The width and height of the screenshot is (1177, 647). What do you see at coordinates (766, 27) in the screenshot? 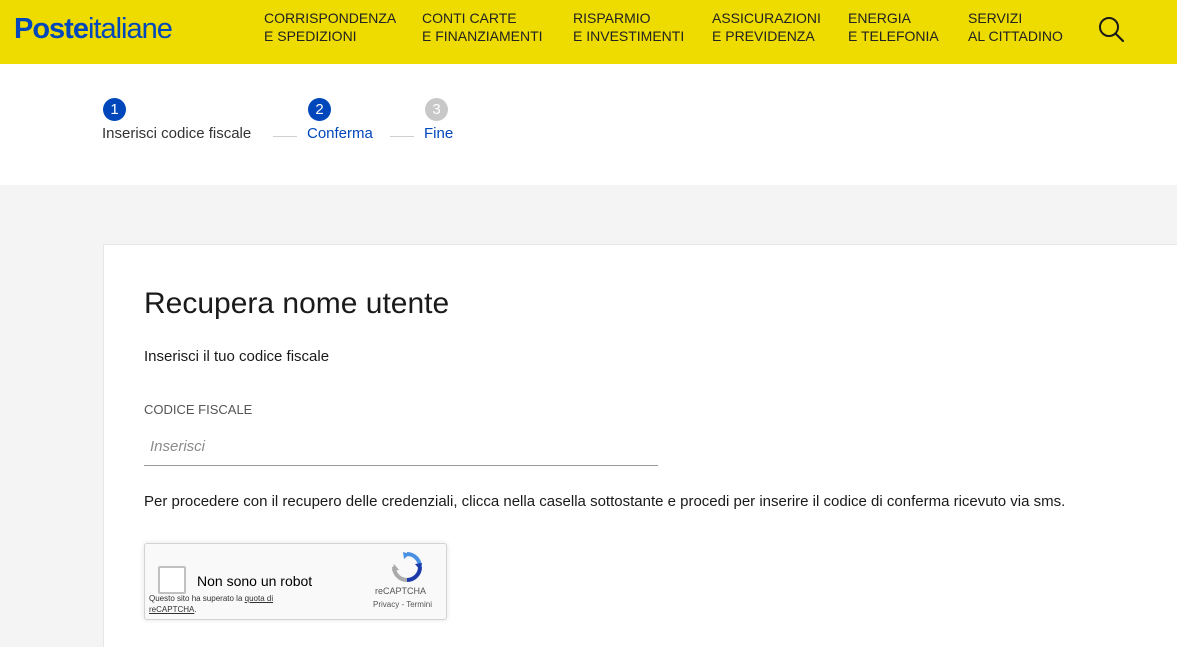
I see `nav-assicurazioni: ASSICURAZIONI E PREVIDENZA` at bounding box center [766, 27].